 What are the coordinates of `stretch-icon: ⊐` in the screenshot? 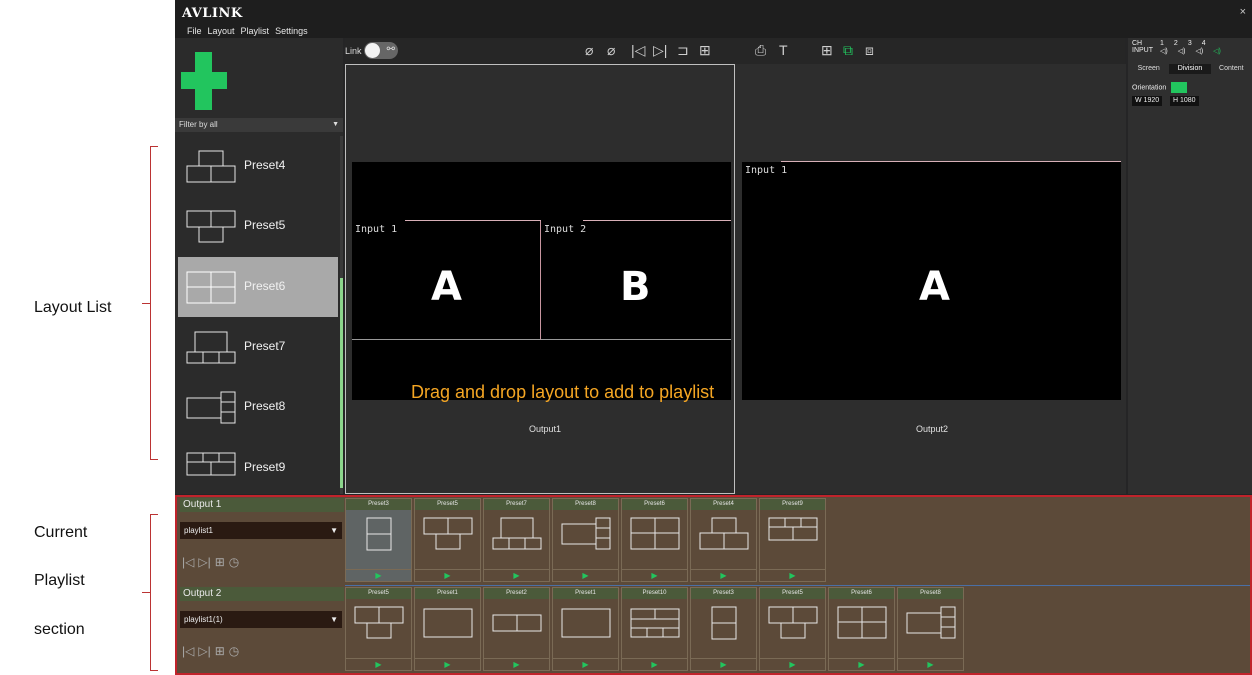 It's located at (683, 50).